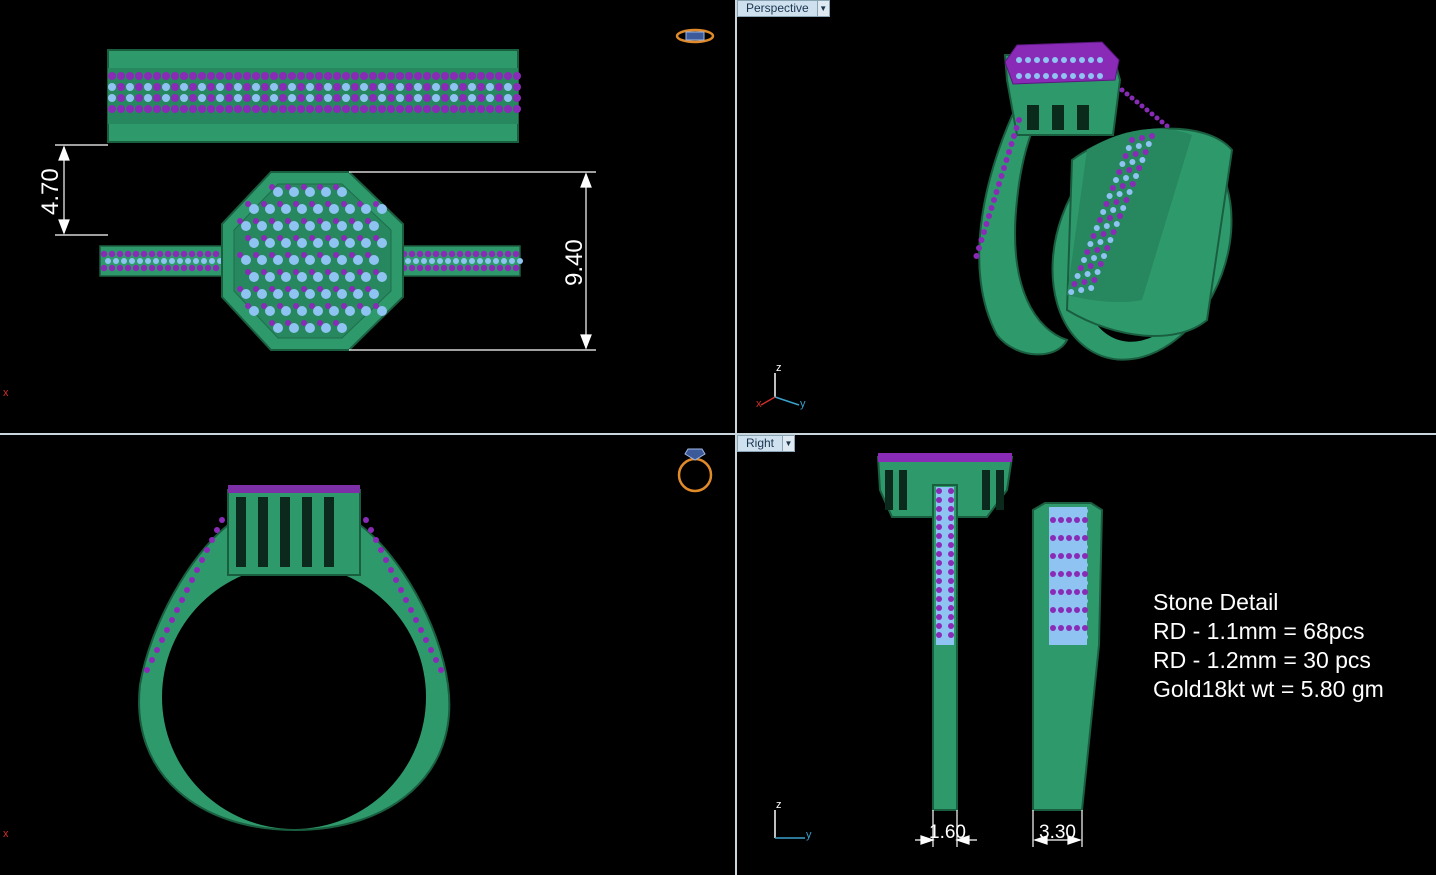 This screenshot has height=875, width=1436. What do you see at coordinates (759, 404) in the screenshot?
I see `axis-x-label: x` at bounding box center [759, 404].